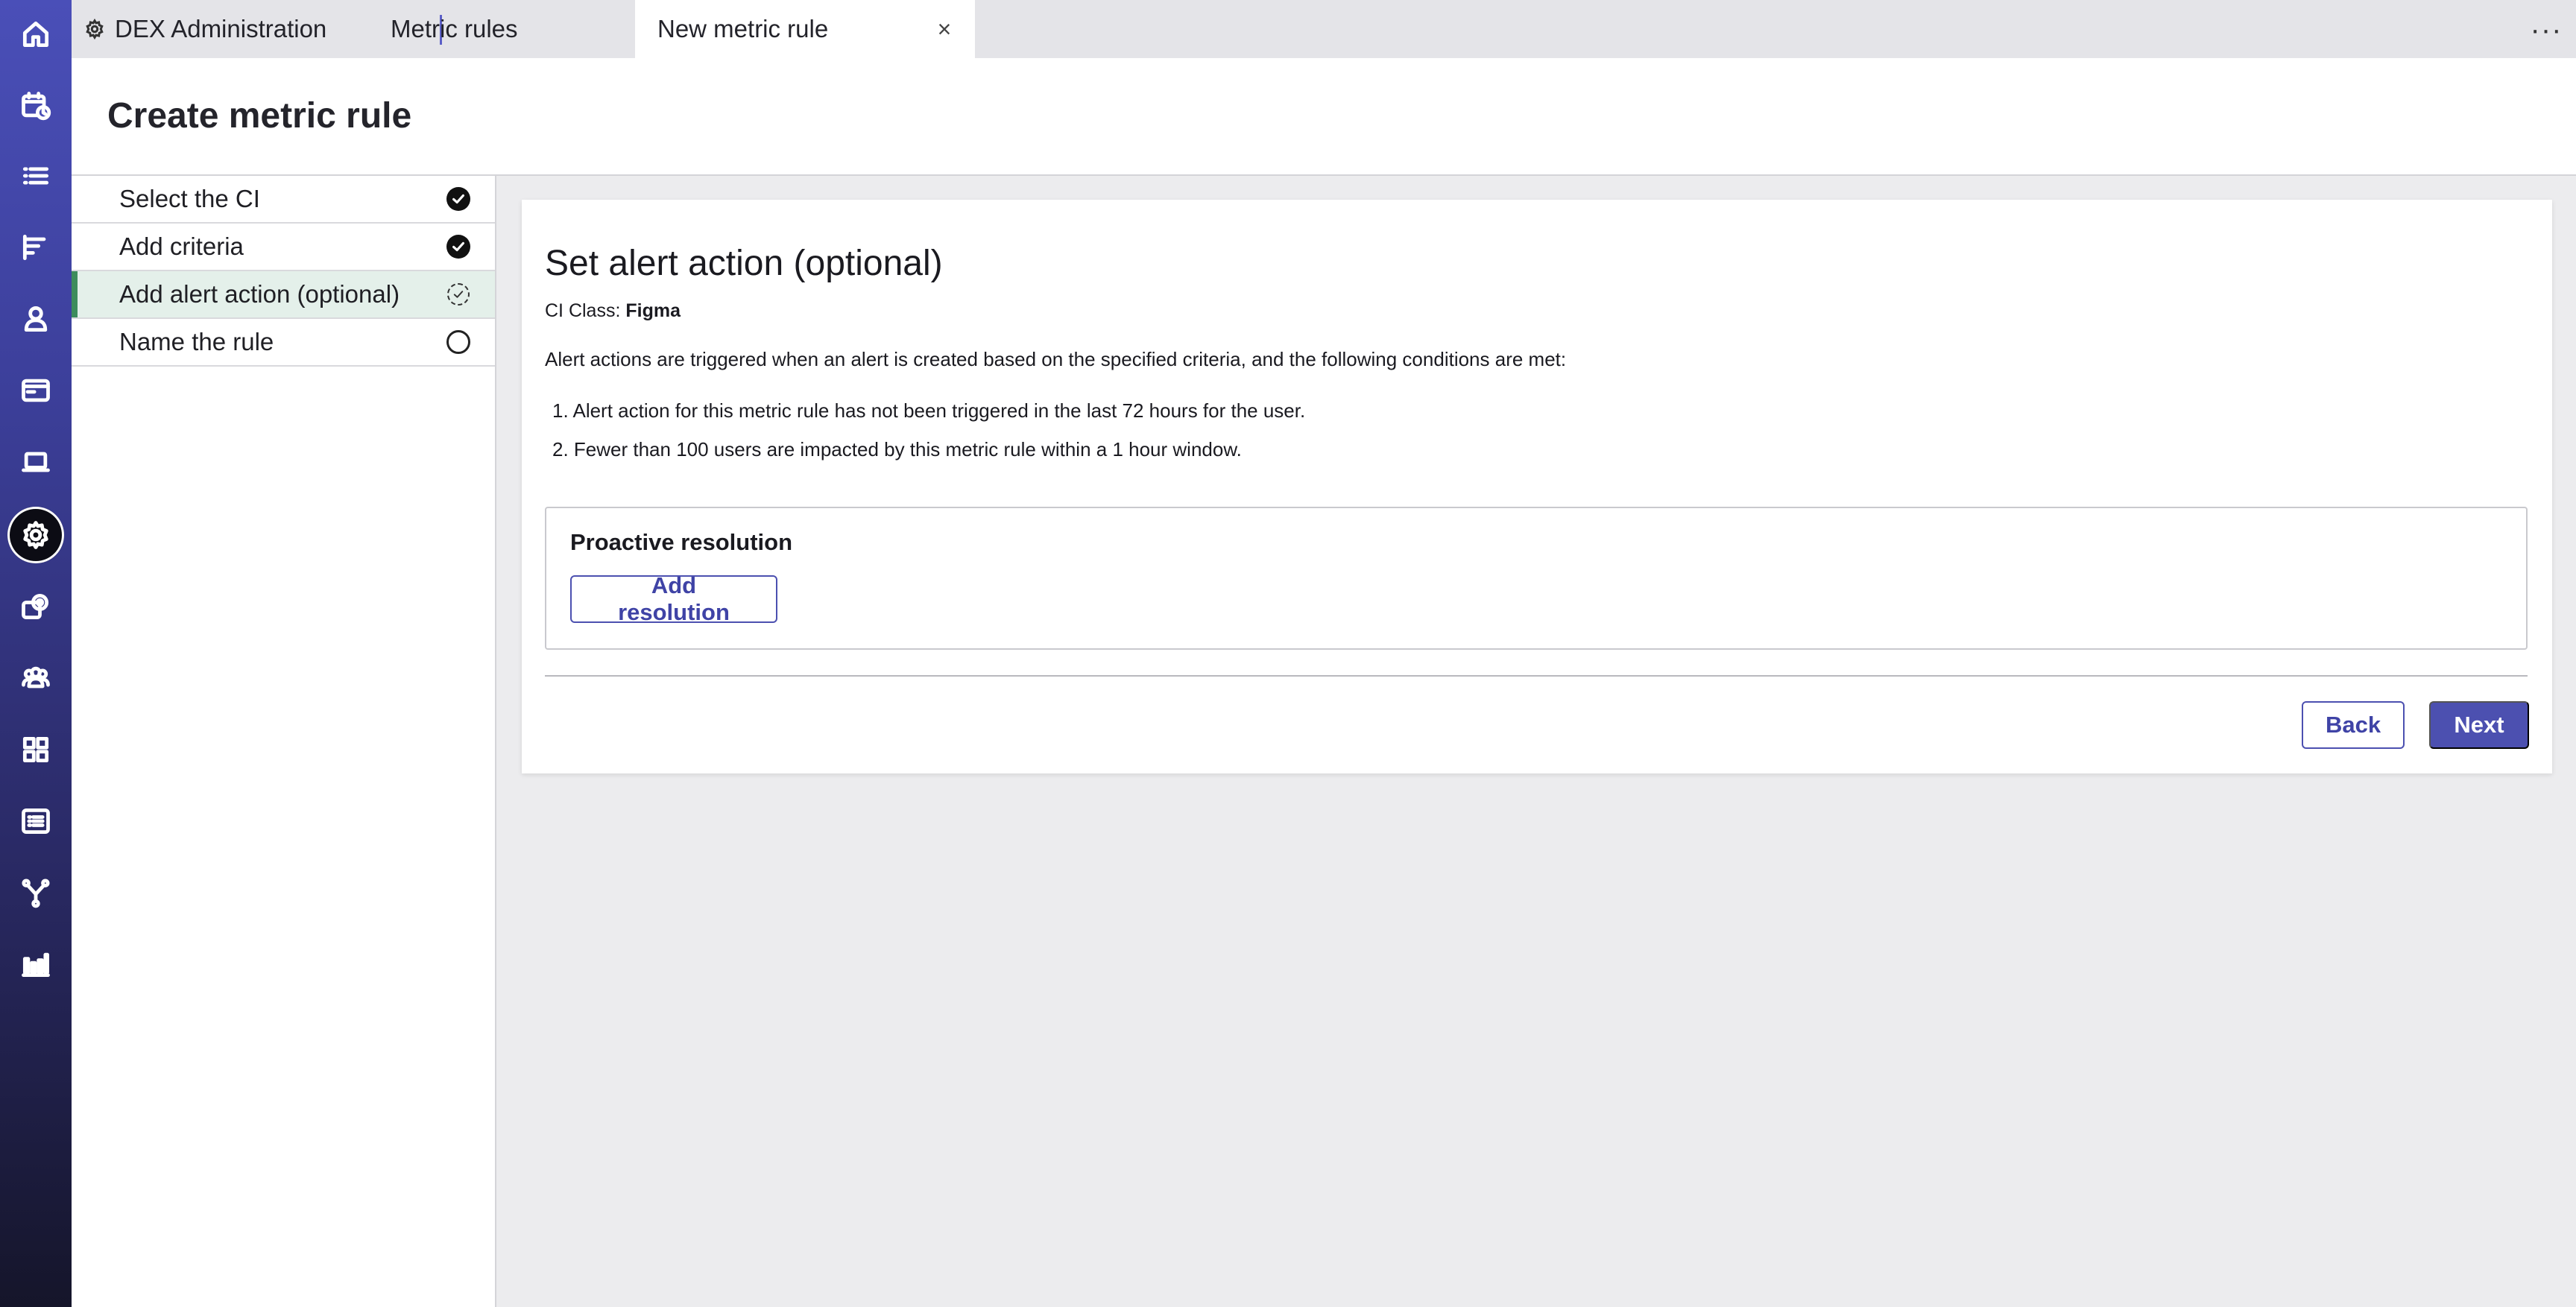 The image size is (2576, 1307). I want to click on step-label: Name the rule, so click(196, 341).